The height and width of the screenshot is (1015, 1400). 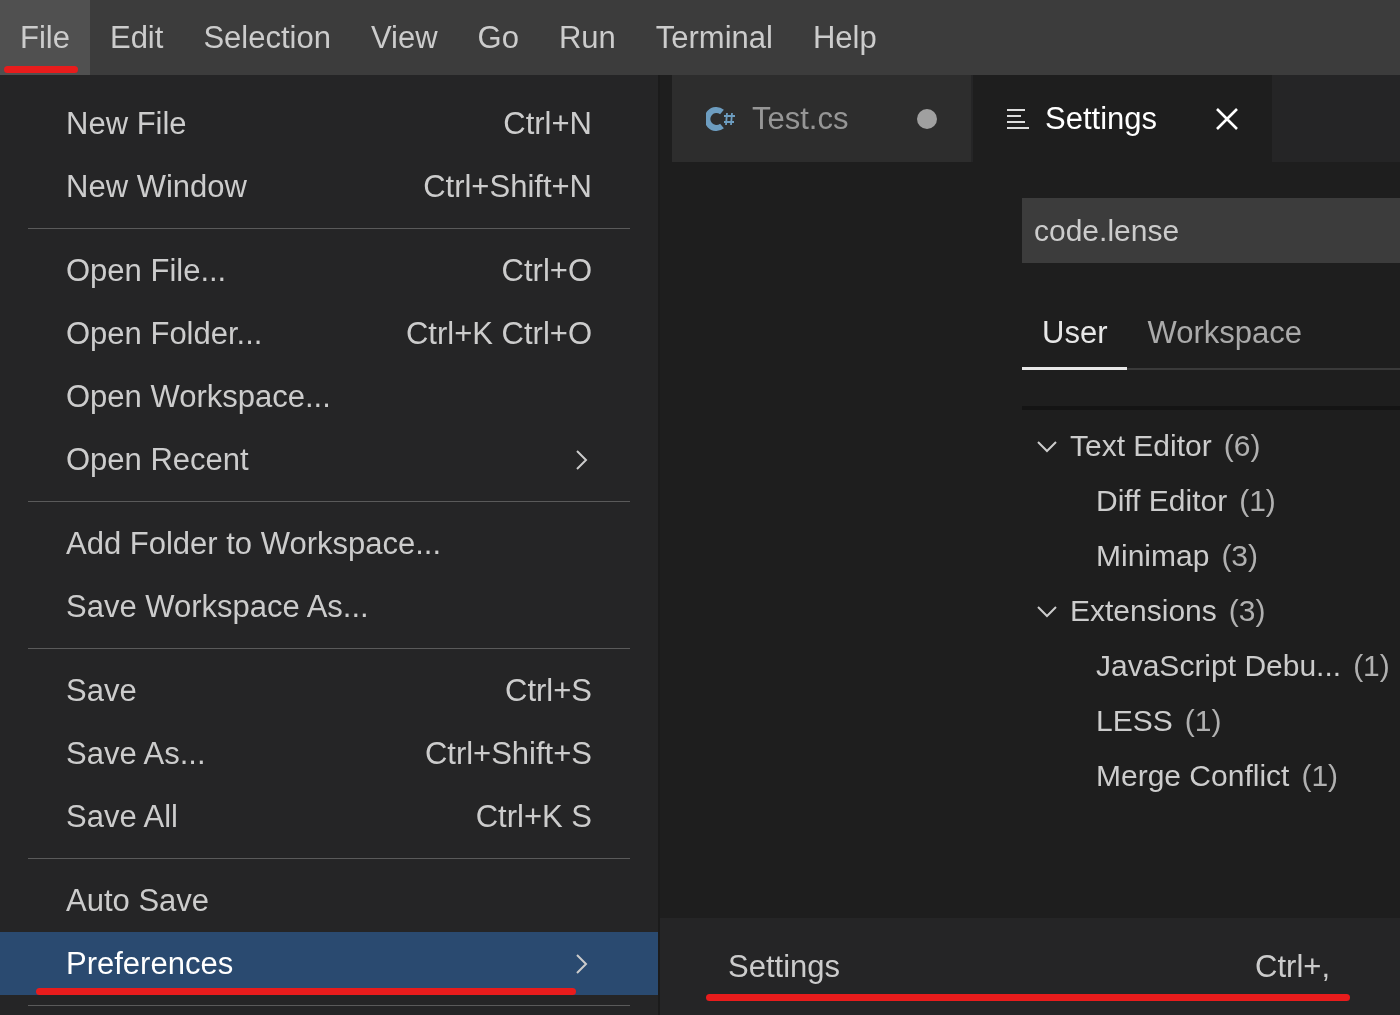 What do you see at coordinates (548, 690) in the screenshot?
I see `shortcut-text: Ctrl+S` at bounding box center [548, 690].